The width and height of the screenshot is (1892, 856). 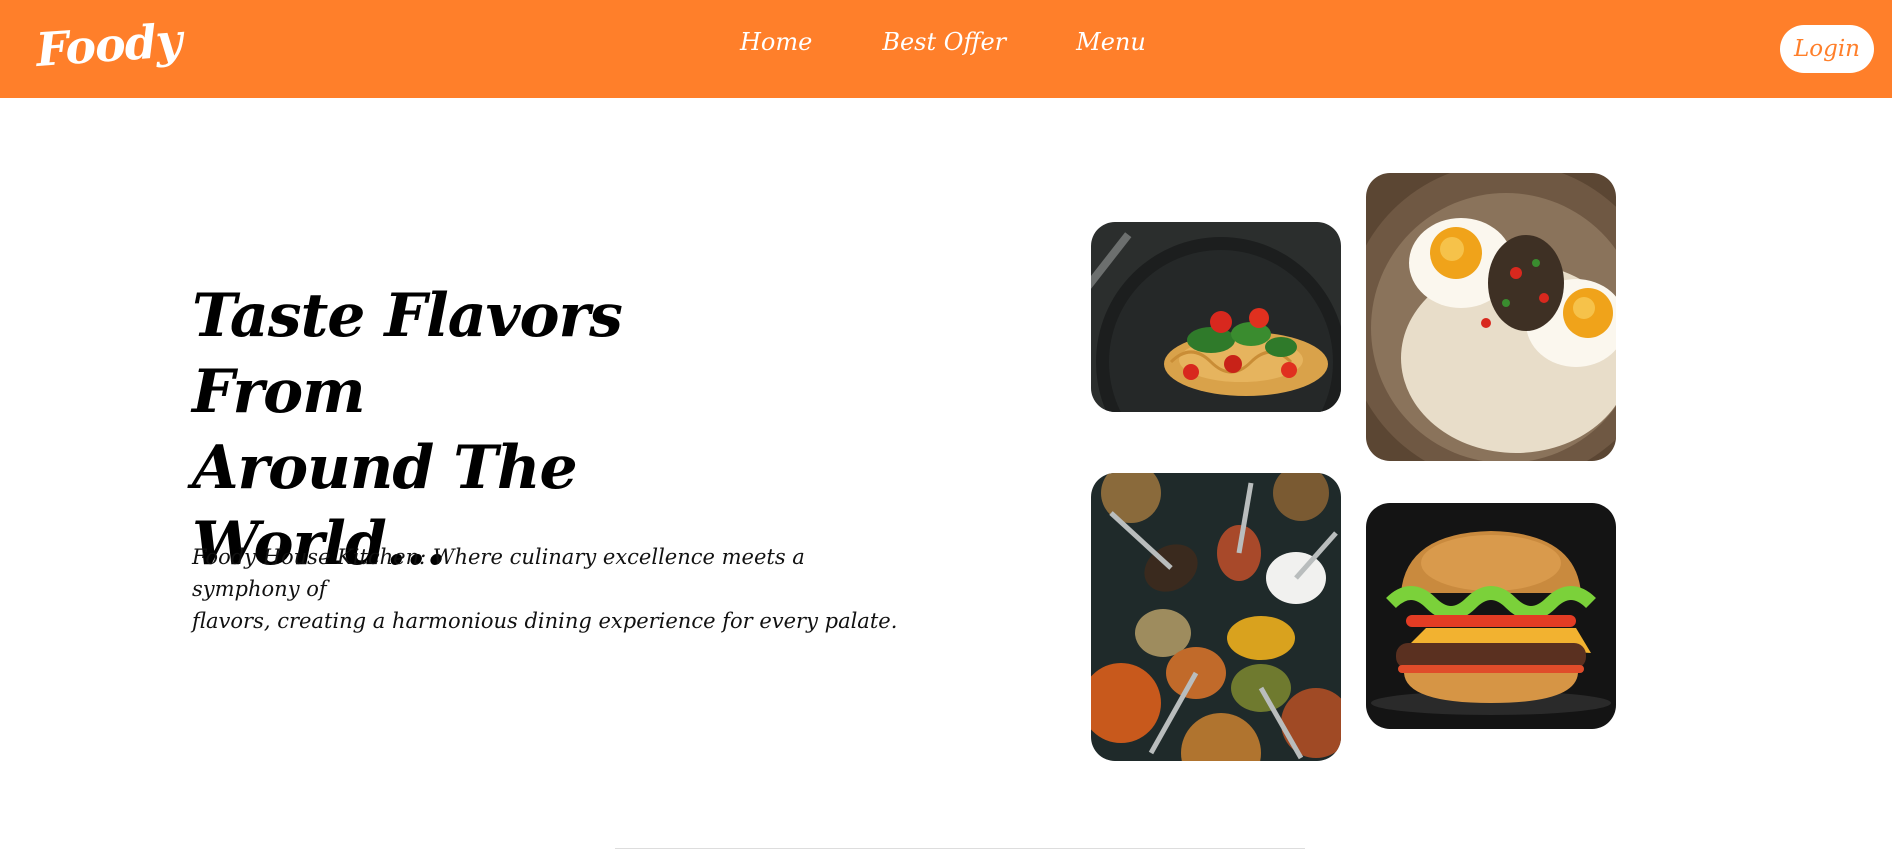 What do you see at coordinates (1111, 42) in the screenshot?
I see `nav-link-menu: Menu` at bounding box center [1111, 42].